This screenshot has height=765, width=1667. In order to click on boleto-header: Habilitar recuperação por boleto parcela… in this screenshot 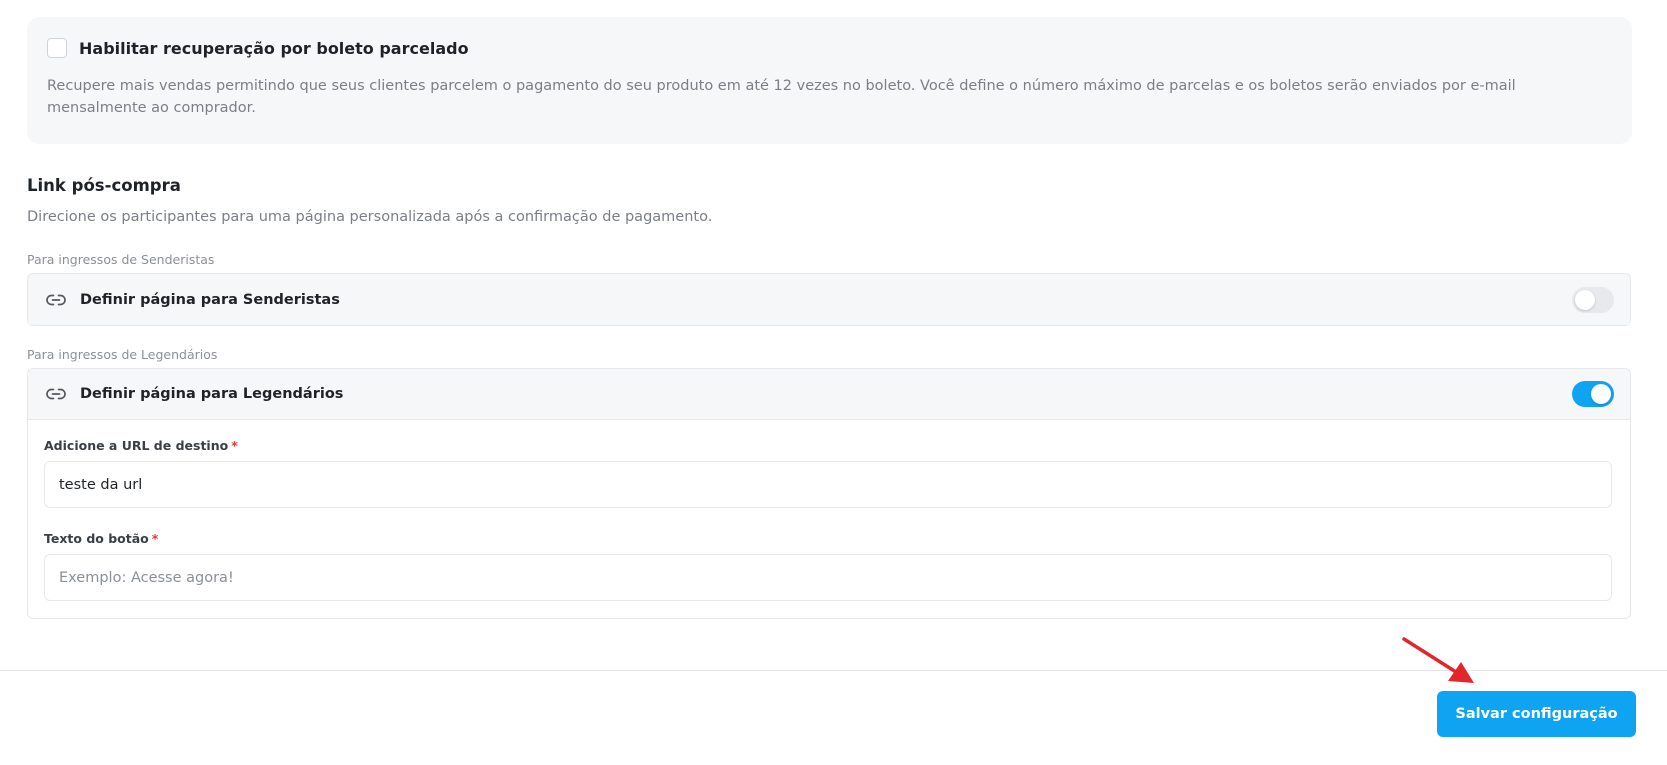, I will do `click(829, 48)`.